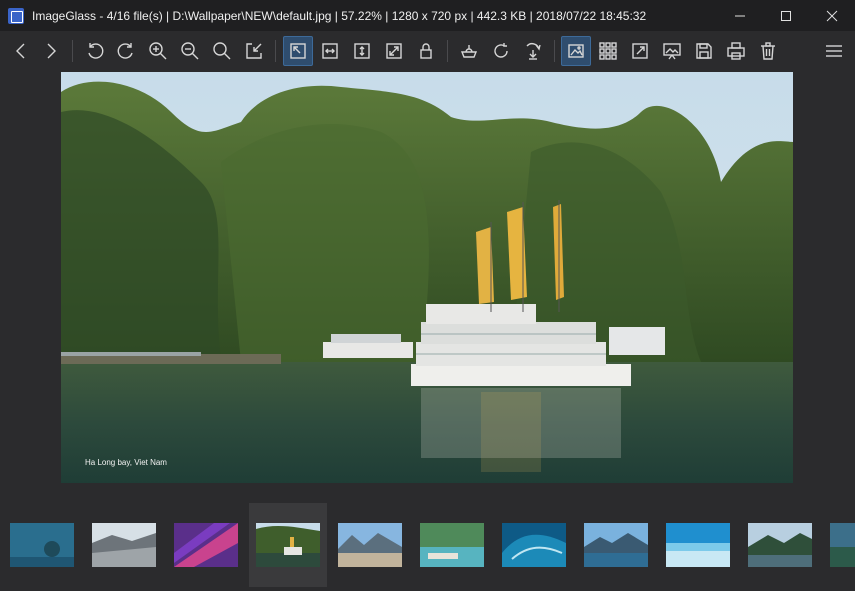 The height and width of the screenshot is (591, 855). I want to click on minimize-button, so click(740, 15).